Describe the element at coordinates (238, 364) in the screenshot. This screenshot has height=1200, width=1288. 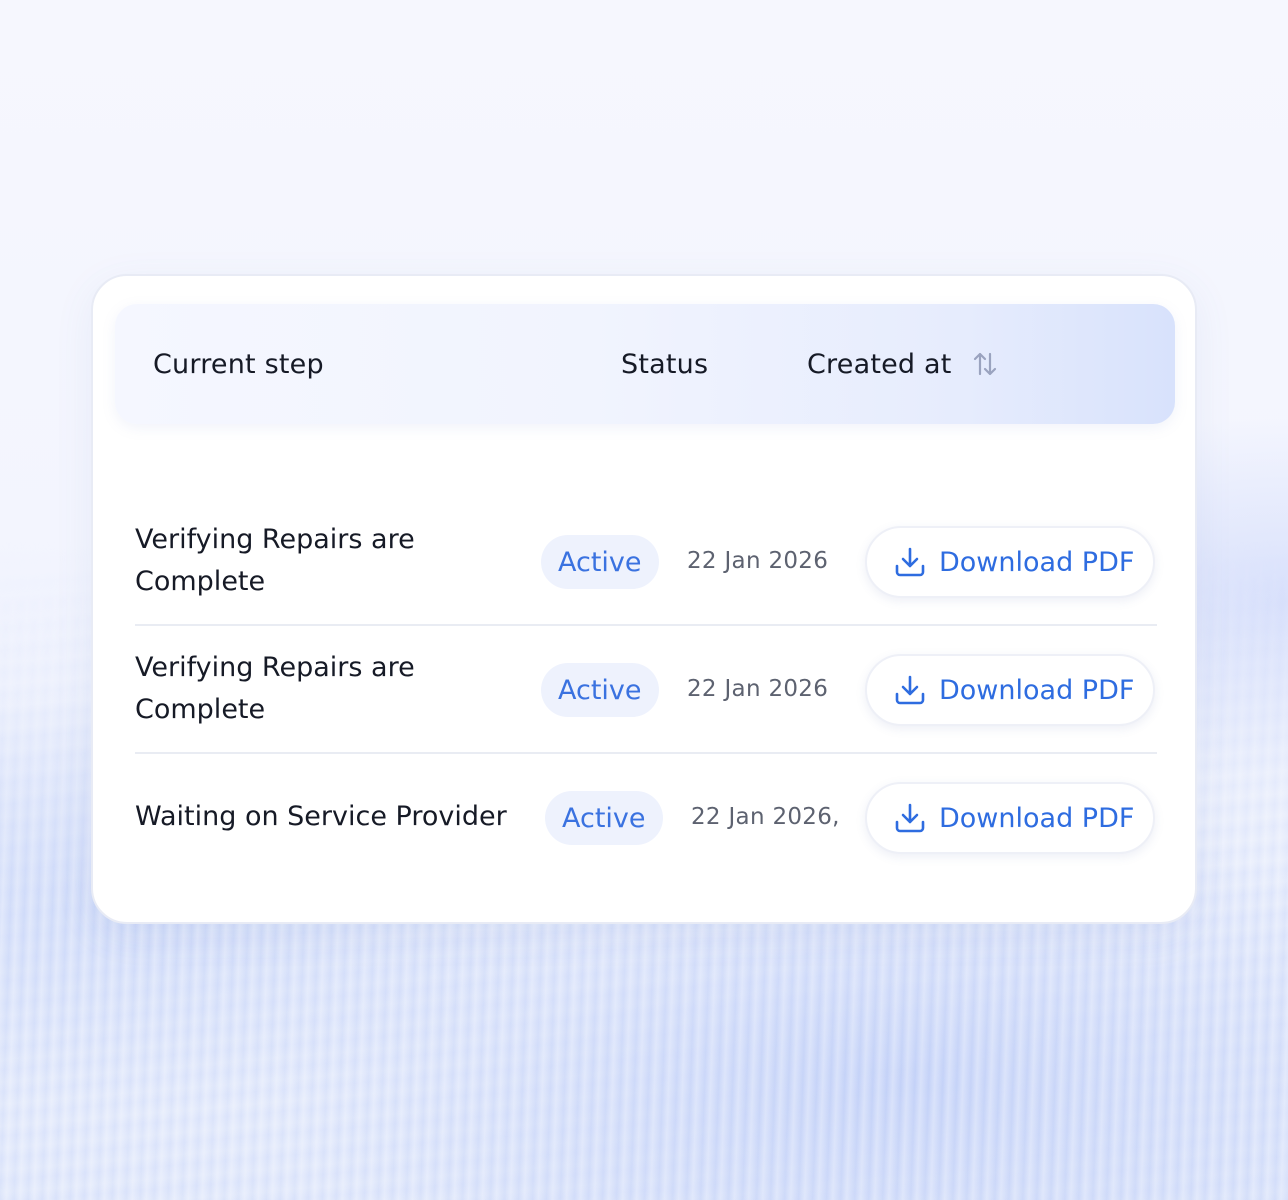
I see `column-header-current-step: Current step` at that location.